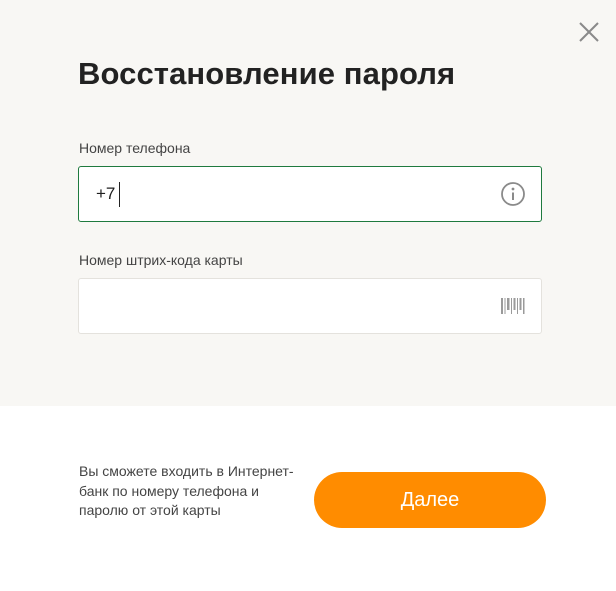  I want to click on info-icon, so click(513, 194).